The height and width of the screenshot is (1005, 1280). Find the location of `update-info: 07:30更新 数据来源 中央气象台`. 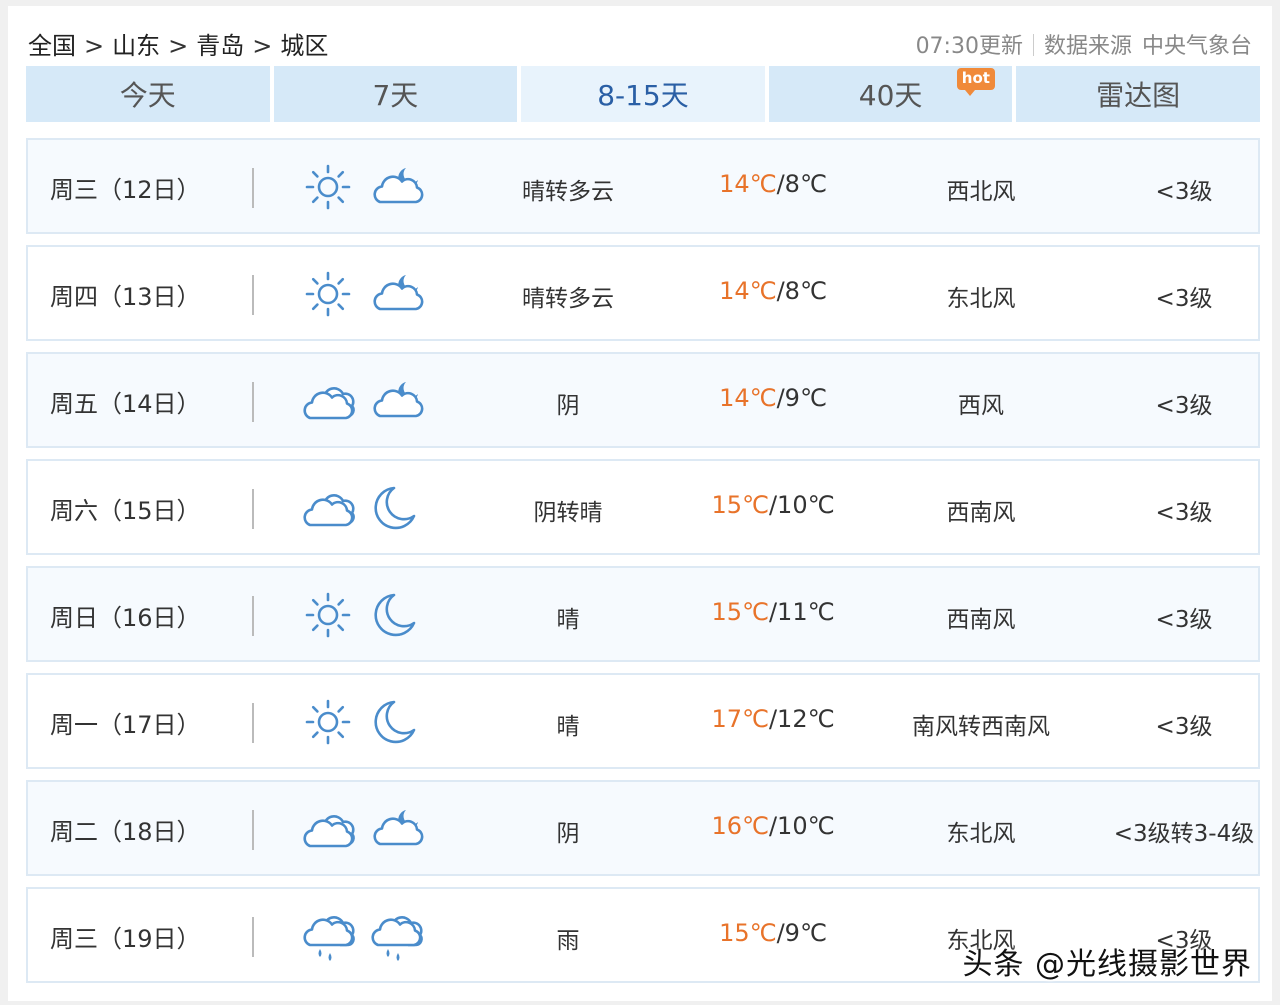

update-info: 07:30更新 数据来源 中央气象台 is located at coordinates (1084, 44).